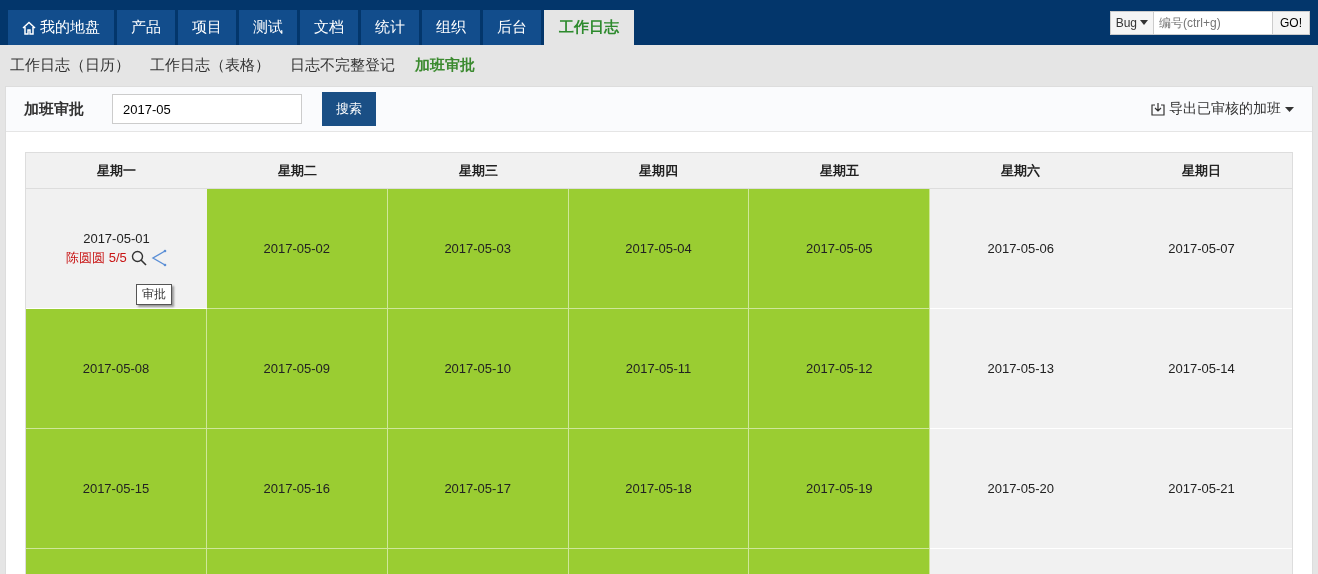 The width and height of the screenshot is (1318, 574). I want to click on month-input-field: 2017-05, so click(207, 109).